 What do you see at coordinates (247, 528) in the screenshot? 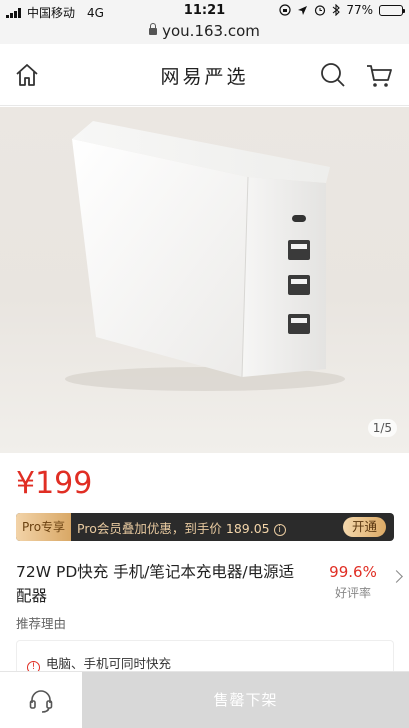
I see `pro-final-price: 189.05` at bounding box center [247, 528].